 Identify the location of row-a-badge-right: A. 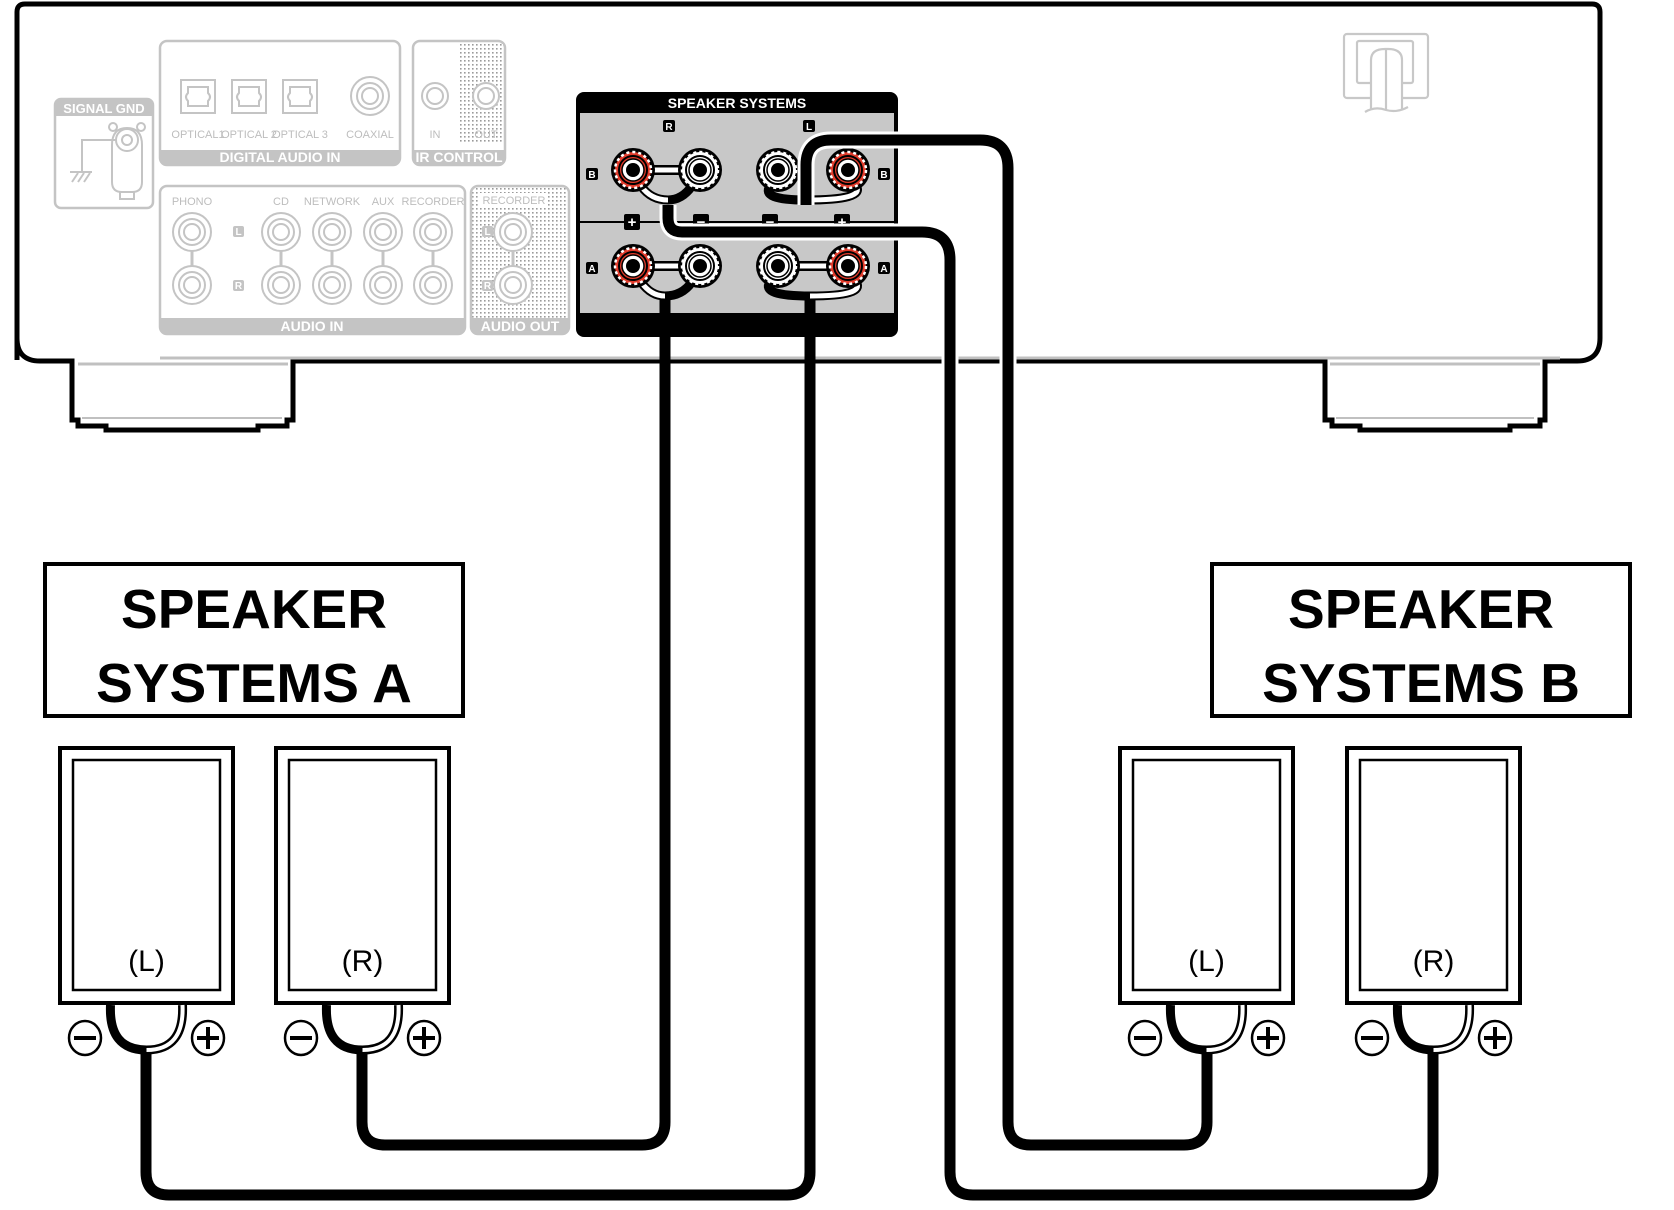
(884, 268).